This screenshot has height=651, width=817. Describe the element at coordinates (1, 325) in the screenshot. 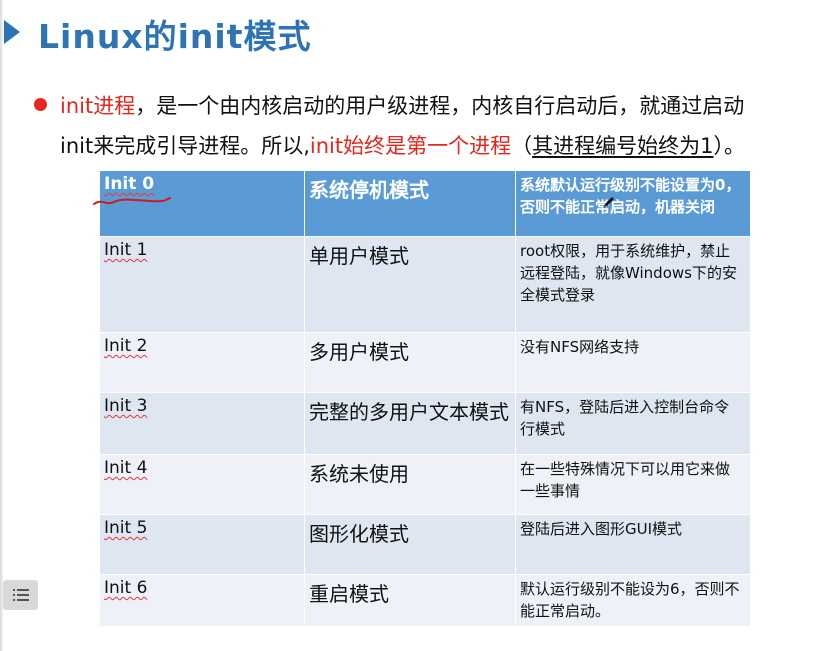

I see `slide-left-edge` at that location.